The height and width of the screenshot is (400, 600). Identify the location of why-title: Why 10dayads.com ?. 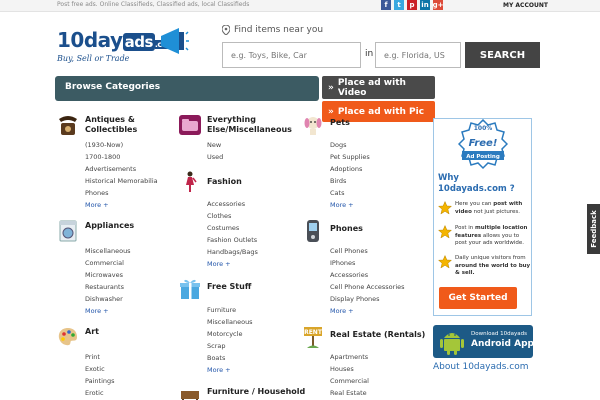
(476, 183).